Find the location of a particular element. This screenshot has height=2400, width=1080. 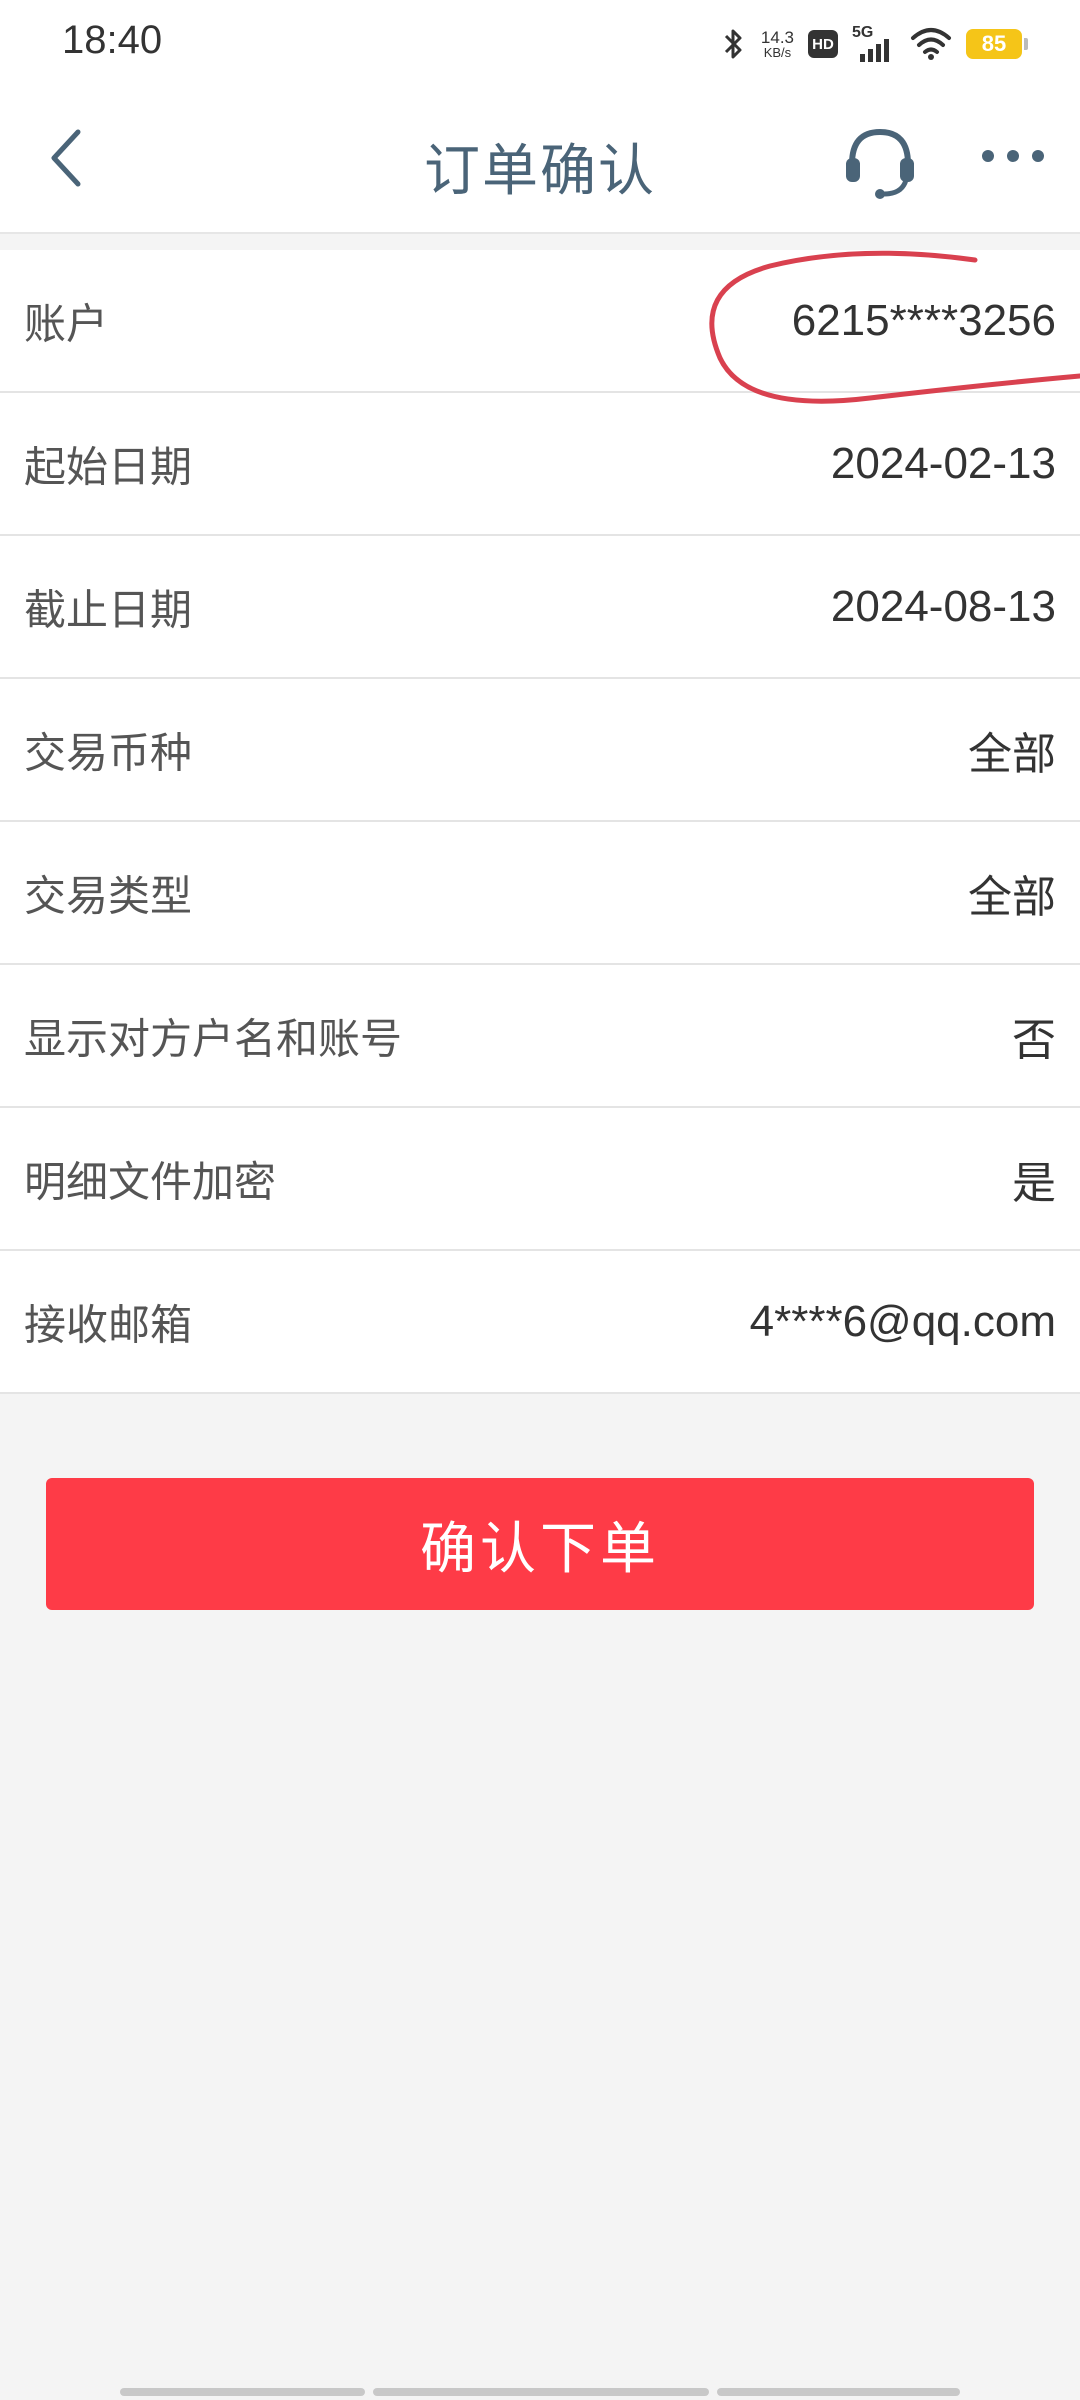

net-speed-value: 14.3 is located at coordinates (777, 37).